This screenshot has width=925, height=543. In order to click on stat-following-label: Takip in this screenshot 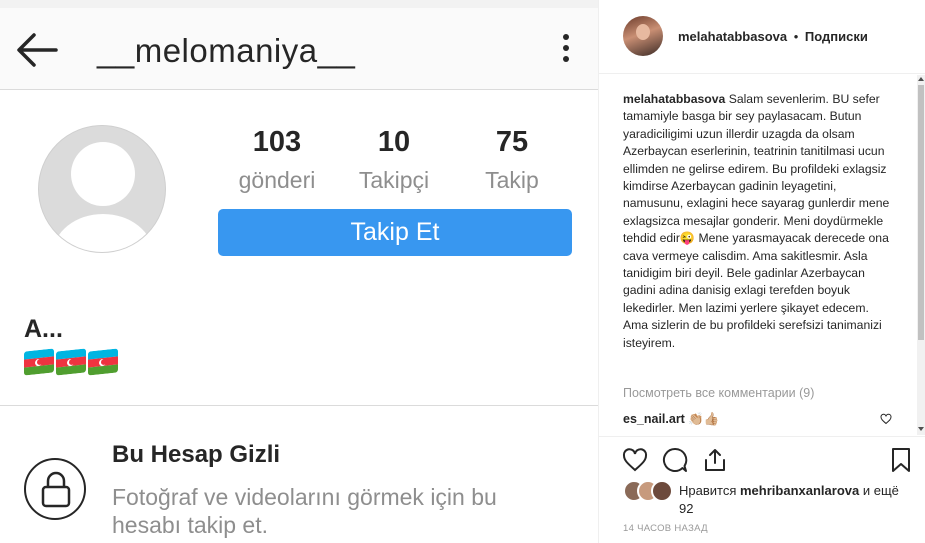, I will do `click(512, 180)`.